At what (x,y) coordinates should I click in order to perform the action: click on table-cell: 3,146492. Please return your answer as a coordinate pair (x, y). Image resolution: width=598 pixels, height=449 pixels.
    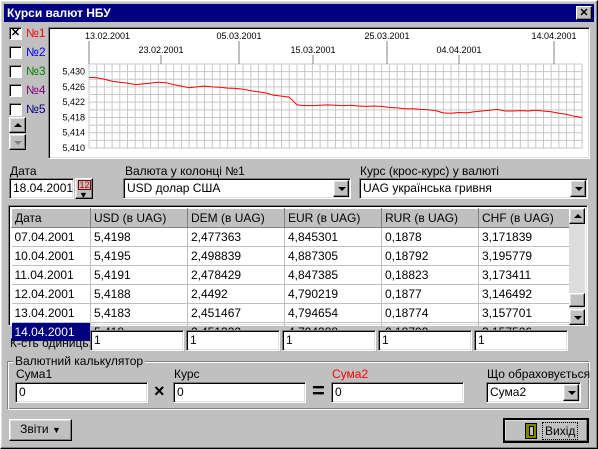
    Looking at the image, I should click on (525, 294).